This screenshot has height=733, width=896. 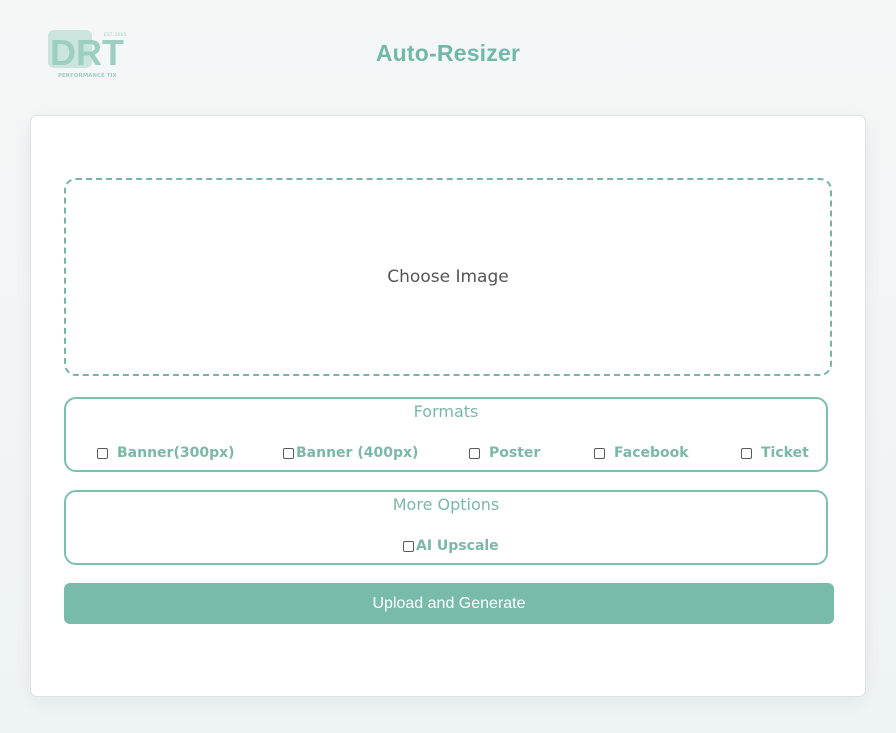 I want to click on format-option-poster: Poster, so click(x=504, y=453).